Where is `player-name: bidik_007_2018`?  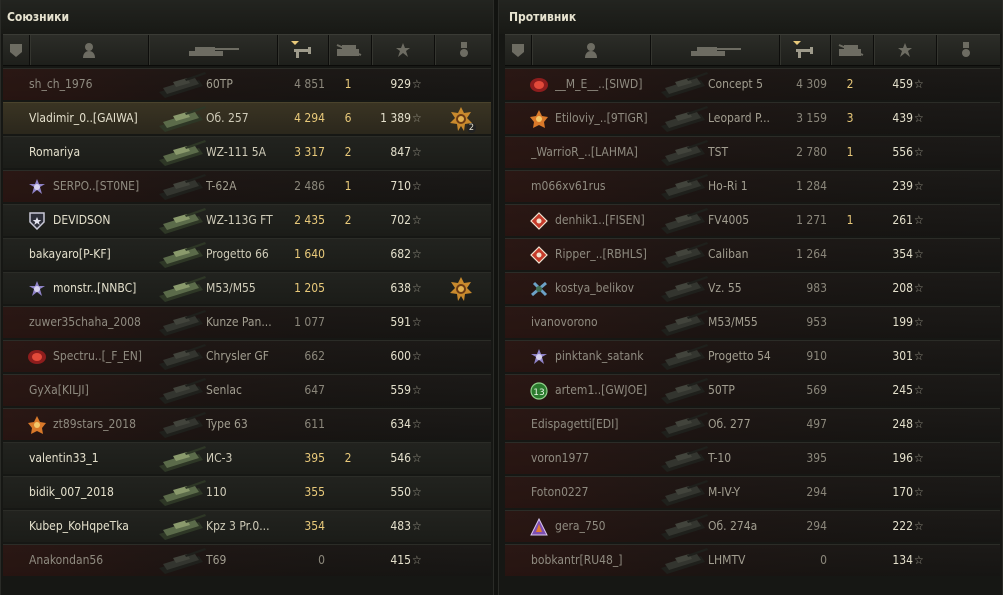 player-name: bidik_007_2018 is located at coordinates (91, 492).